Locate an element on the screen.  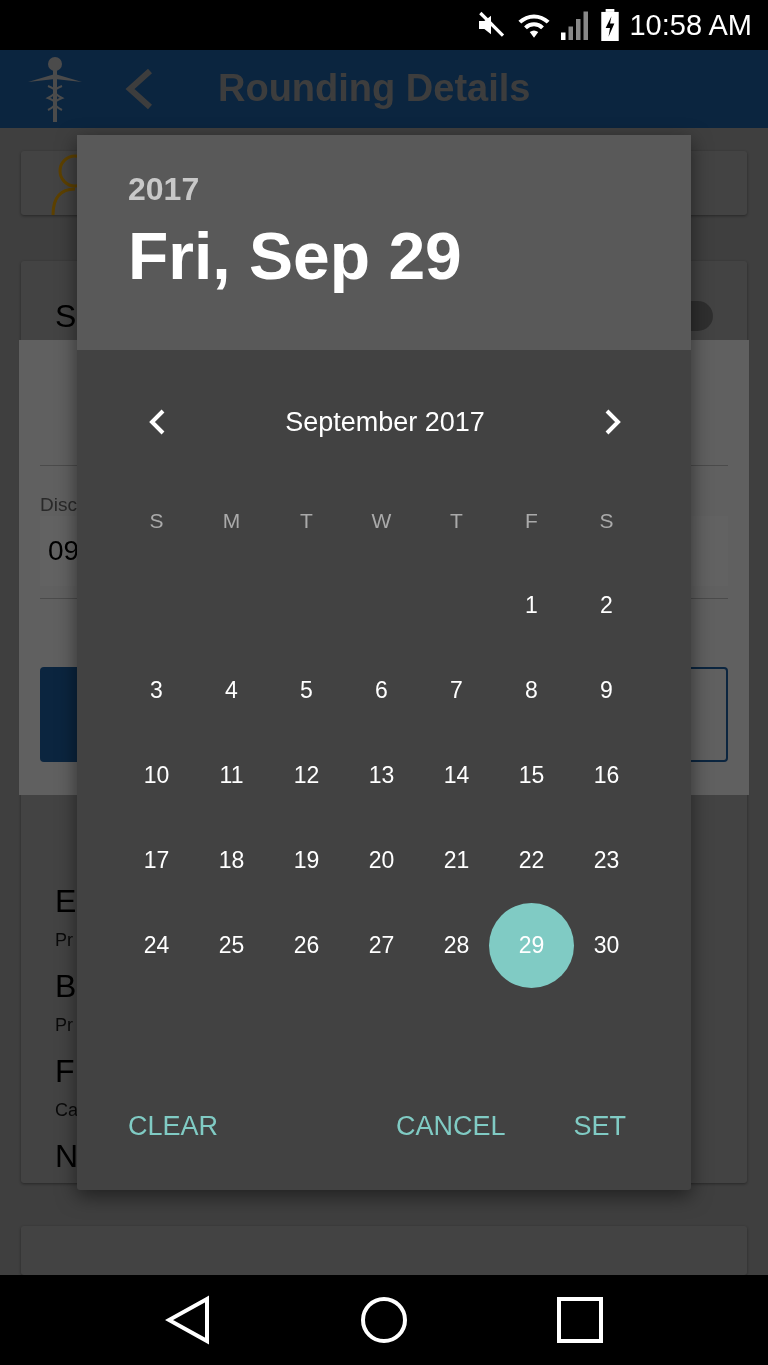
selected-date: Fri, Sep 29 is located at coordinates (295, 256).